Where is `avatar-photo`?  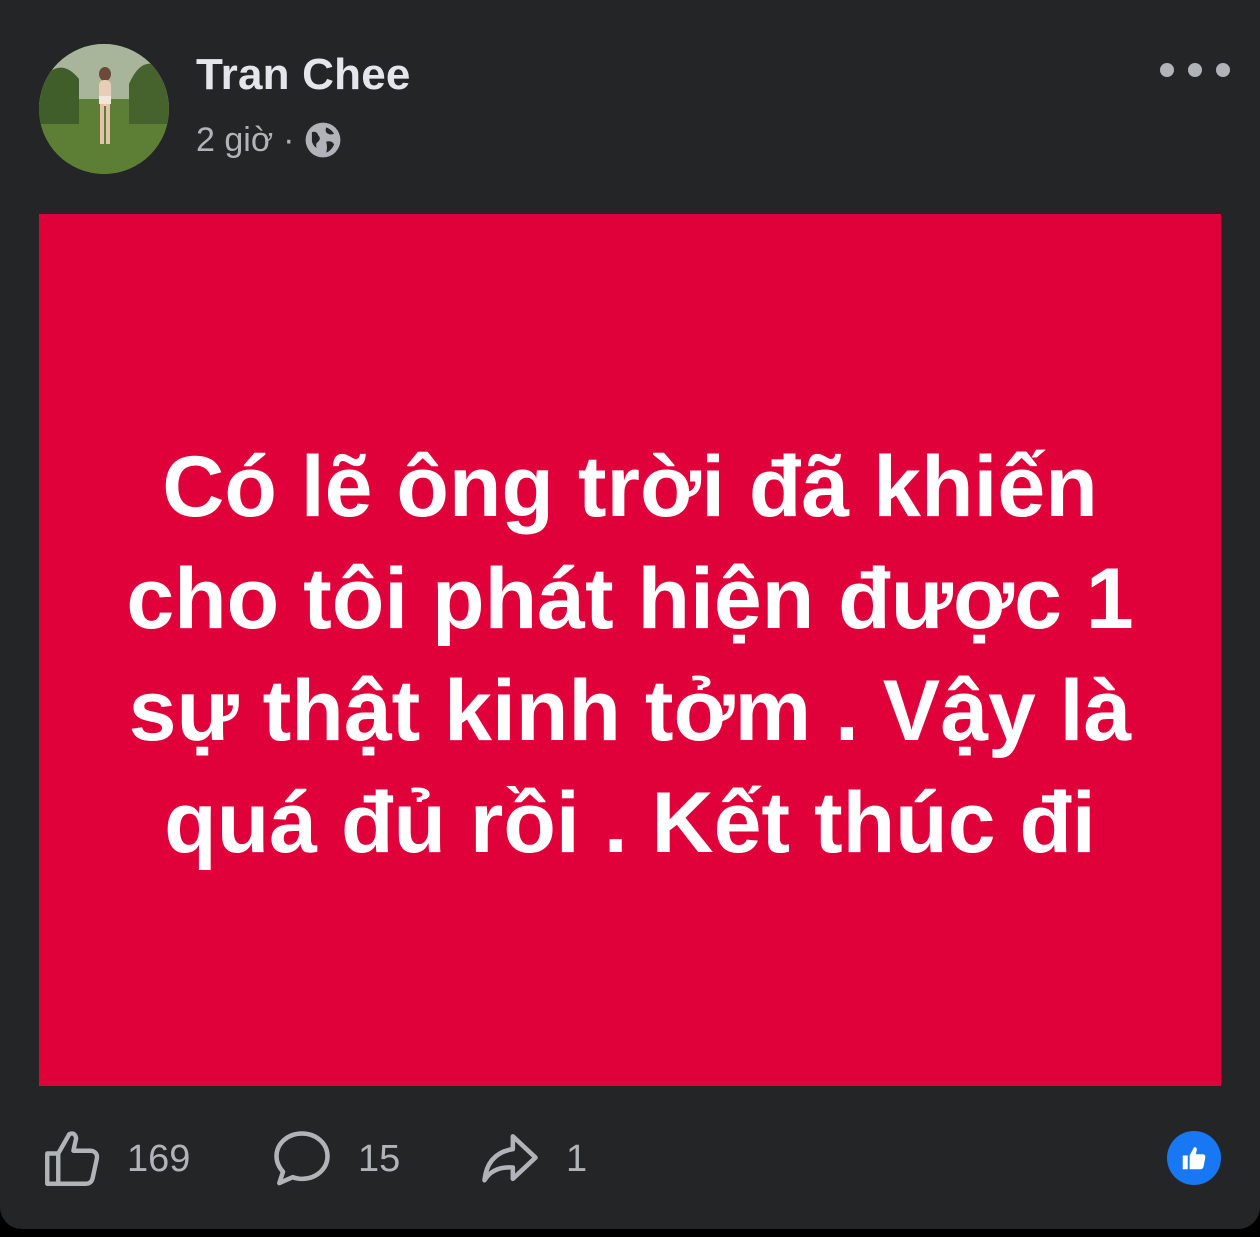
avatar-photo is located at coordinates (104, 109).